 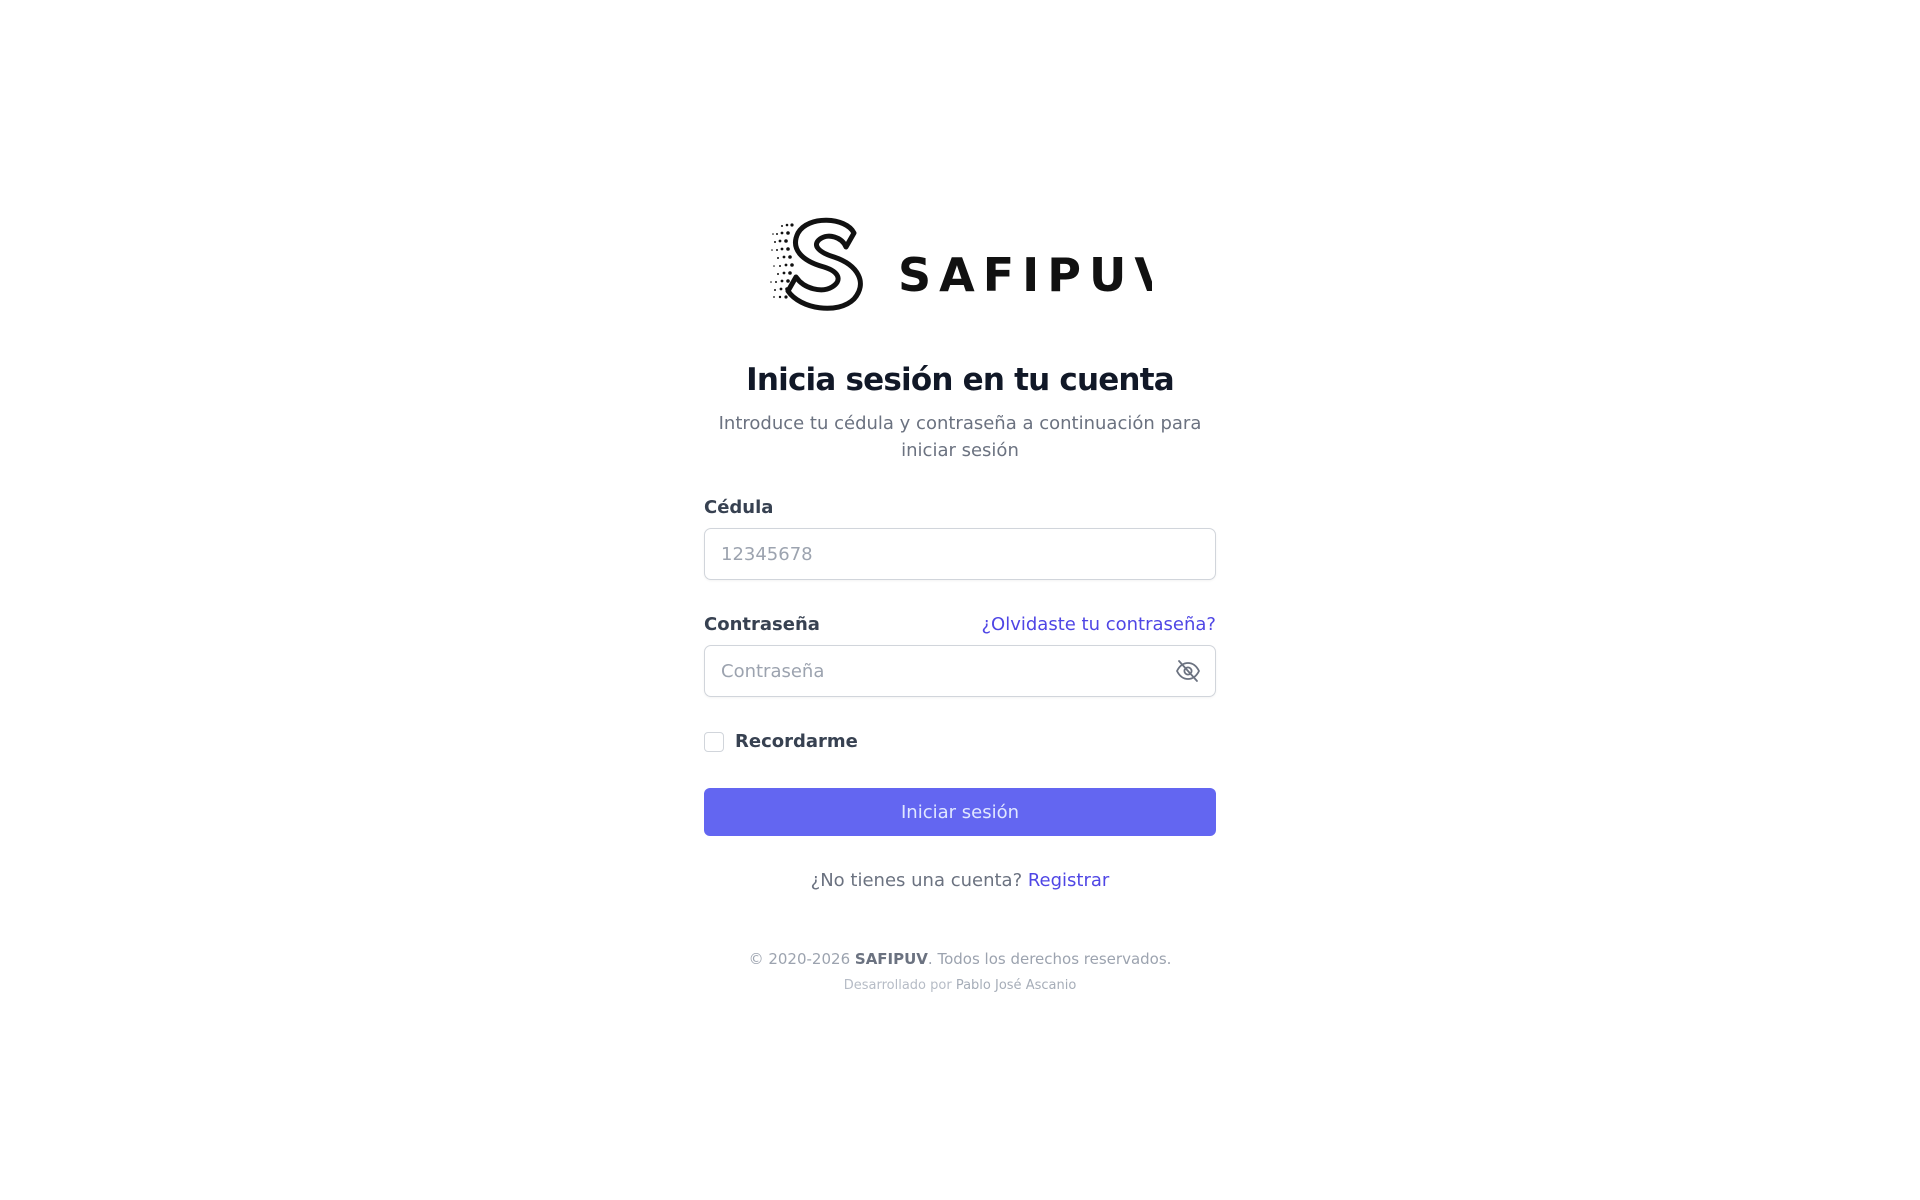 I want to click on brand-wordmark: SAFIPUV, so click(x=1025, y=275).